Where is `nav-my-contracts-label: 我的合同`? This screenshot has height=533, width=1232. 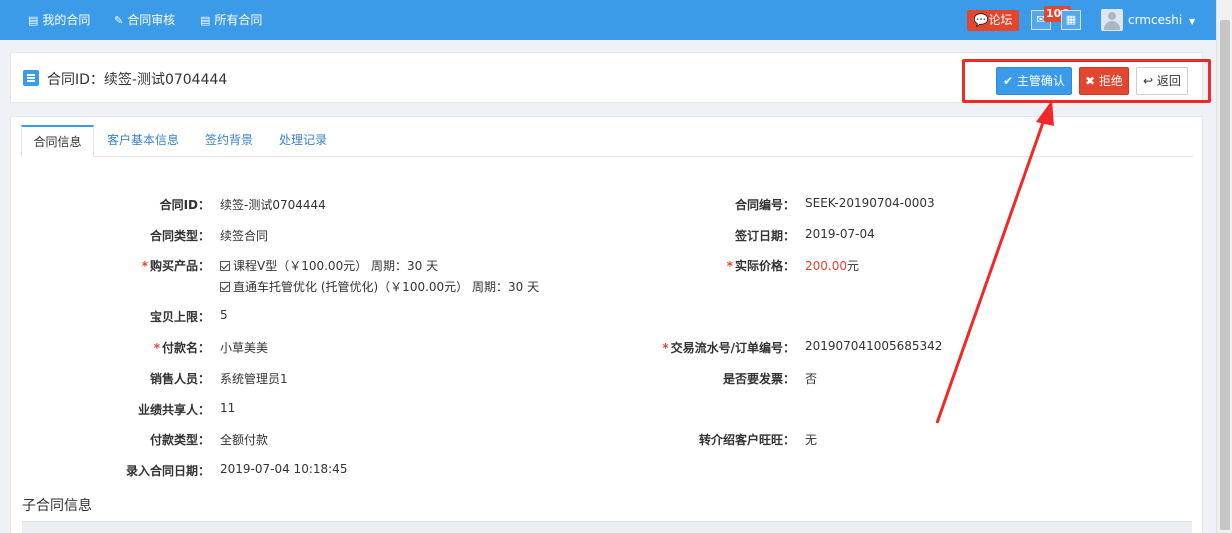 nav-my-contracts-label: 我的合同 is located at coordinates (66, 20).